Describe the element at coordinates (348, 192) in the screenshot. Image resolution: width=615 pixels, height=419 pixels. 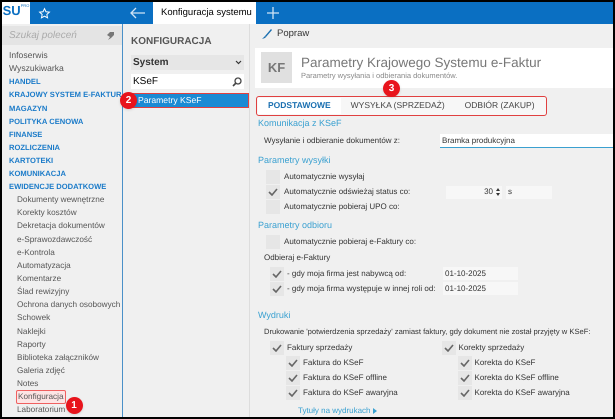
I see `option-label: Automatycznie odświeżaj status co:` at that location.